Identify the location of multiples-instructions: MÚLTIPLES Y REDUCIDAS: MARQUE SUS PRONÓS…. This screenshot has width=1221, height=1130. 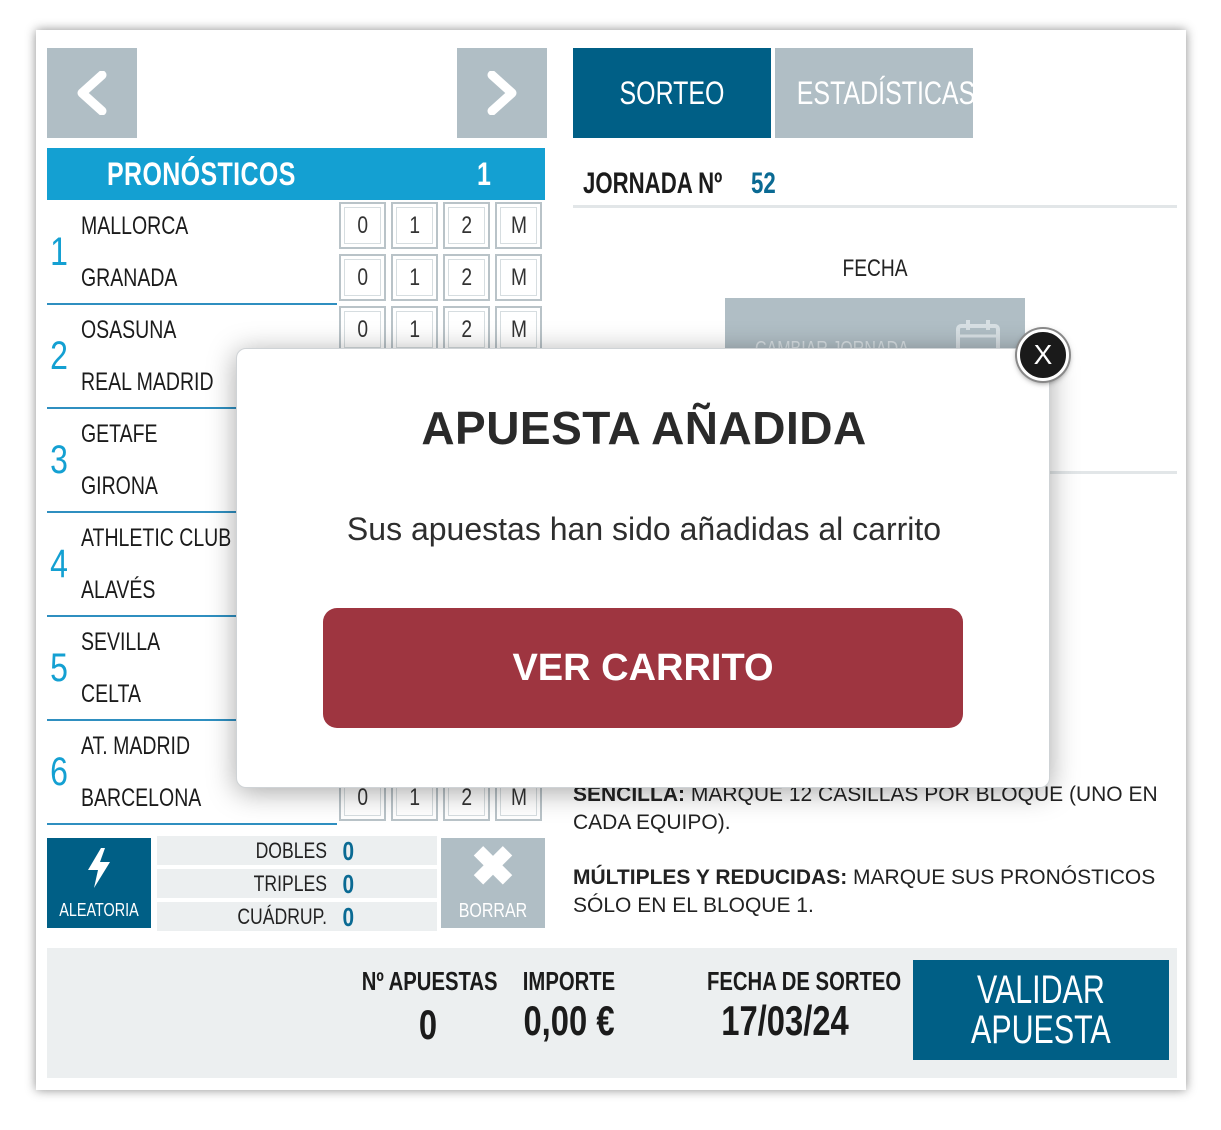
(873, 892).